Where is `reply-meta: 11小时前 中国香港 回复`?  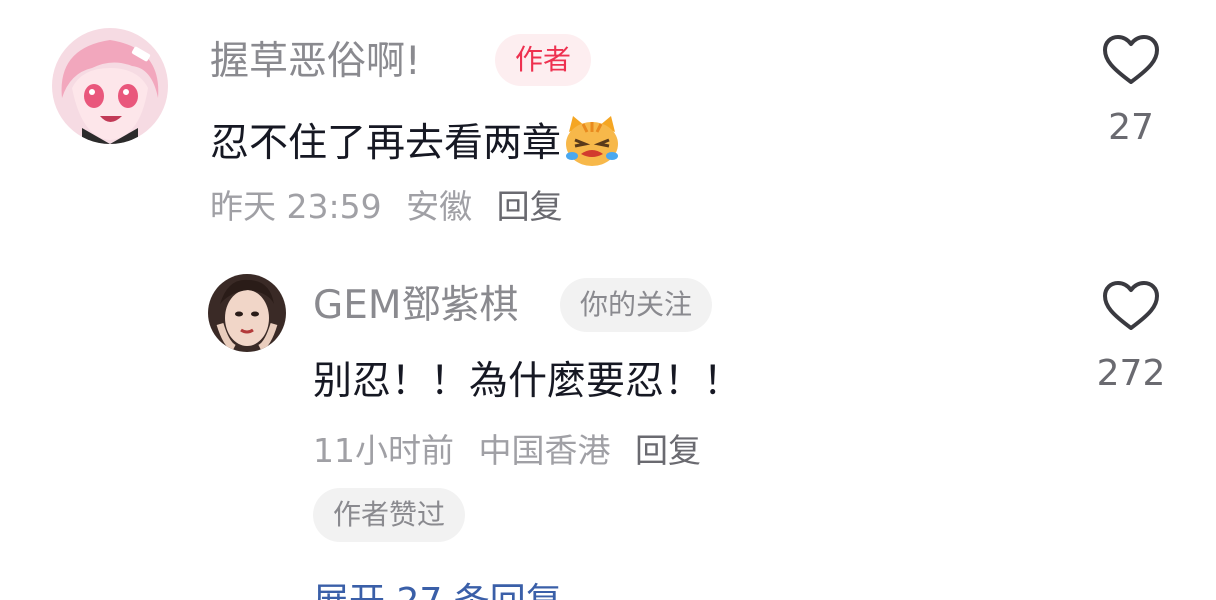 reply-meta: 11小时前 中国香港 回复 is located at coordinates (507, 450).